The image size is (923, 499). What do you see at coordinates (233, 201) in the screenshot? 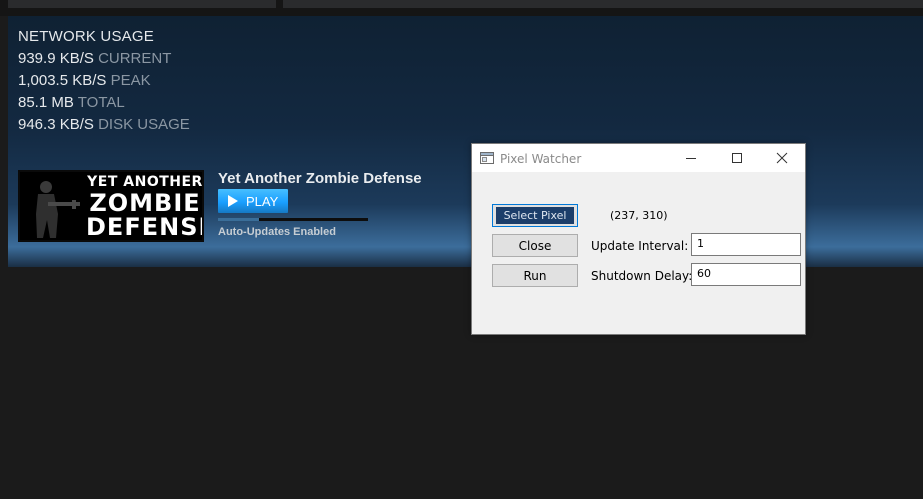
I see `play-triangle-icon` at bounding box center [233, 201].